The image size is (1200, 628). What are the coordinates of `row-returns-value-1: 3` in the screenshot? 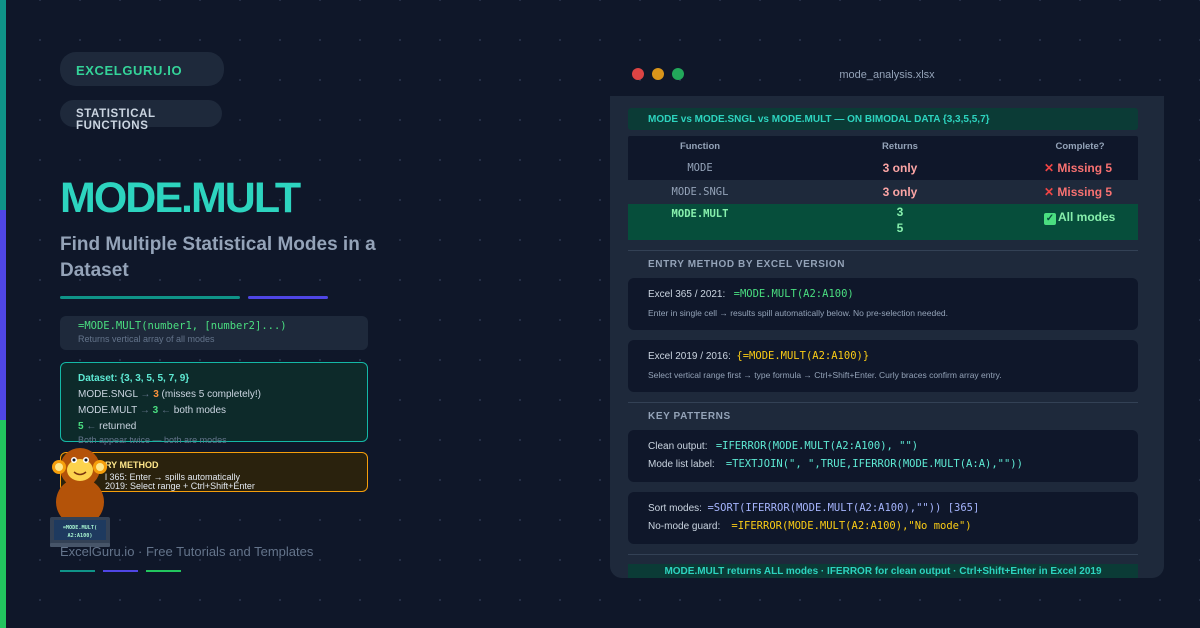 It's located at (900, 212).